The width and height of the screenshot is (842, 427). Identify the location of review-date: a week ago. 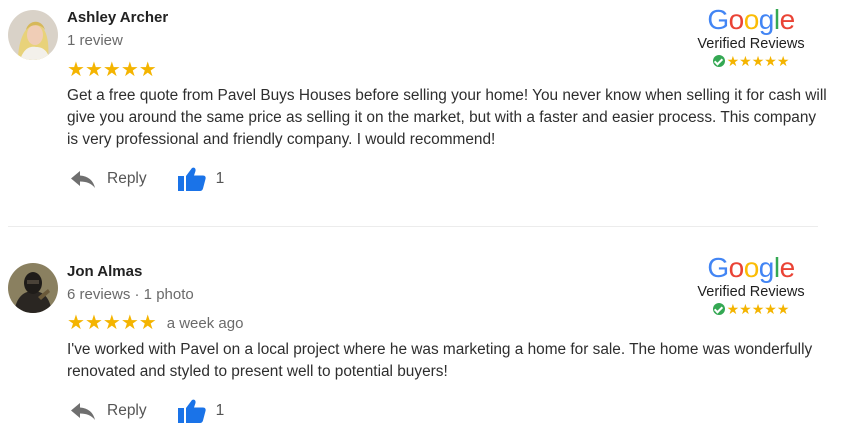
(205, 323).